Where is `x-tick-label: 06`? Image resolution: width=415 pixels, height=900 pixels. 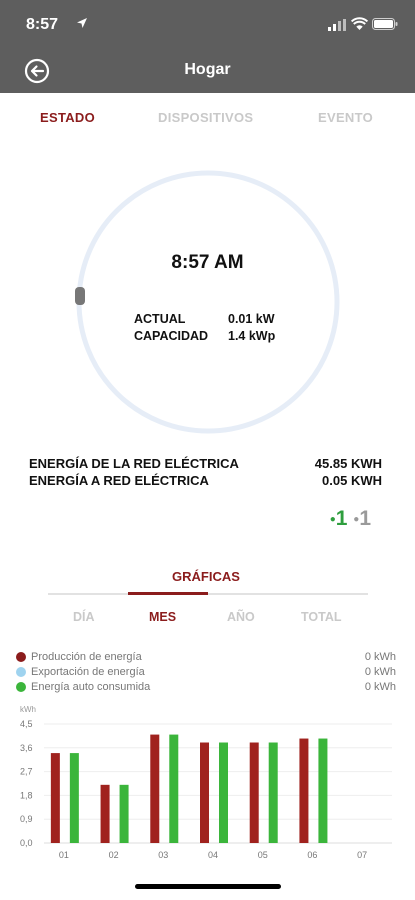 x-tick-label: 06 is located at coordinates (312, 855).